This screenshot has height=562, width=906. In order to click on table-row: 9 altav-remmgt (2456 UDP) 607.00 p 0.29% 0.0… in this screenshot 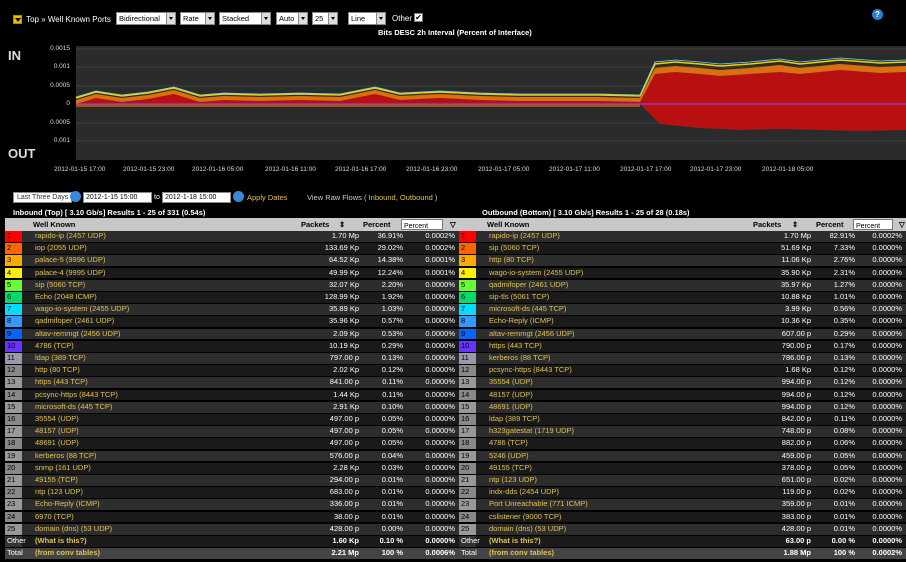, I will do `click(682, 334)`.